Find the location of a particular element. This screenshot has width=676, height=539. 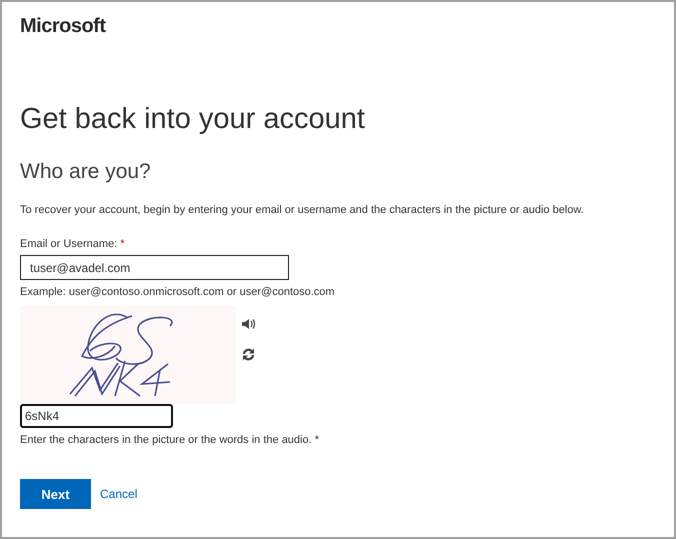

page-subtitle: Who are you? is located at coordinates (86, 172).